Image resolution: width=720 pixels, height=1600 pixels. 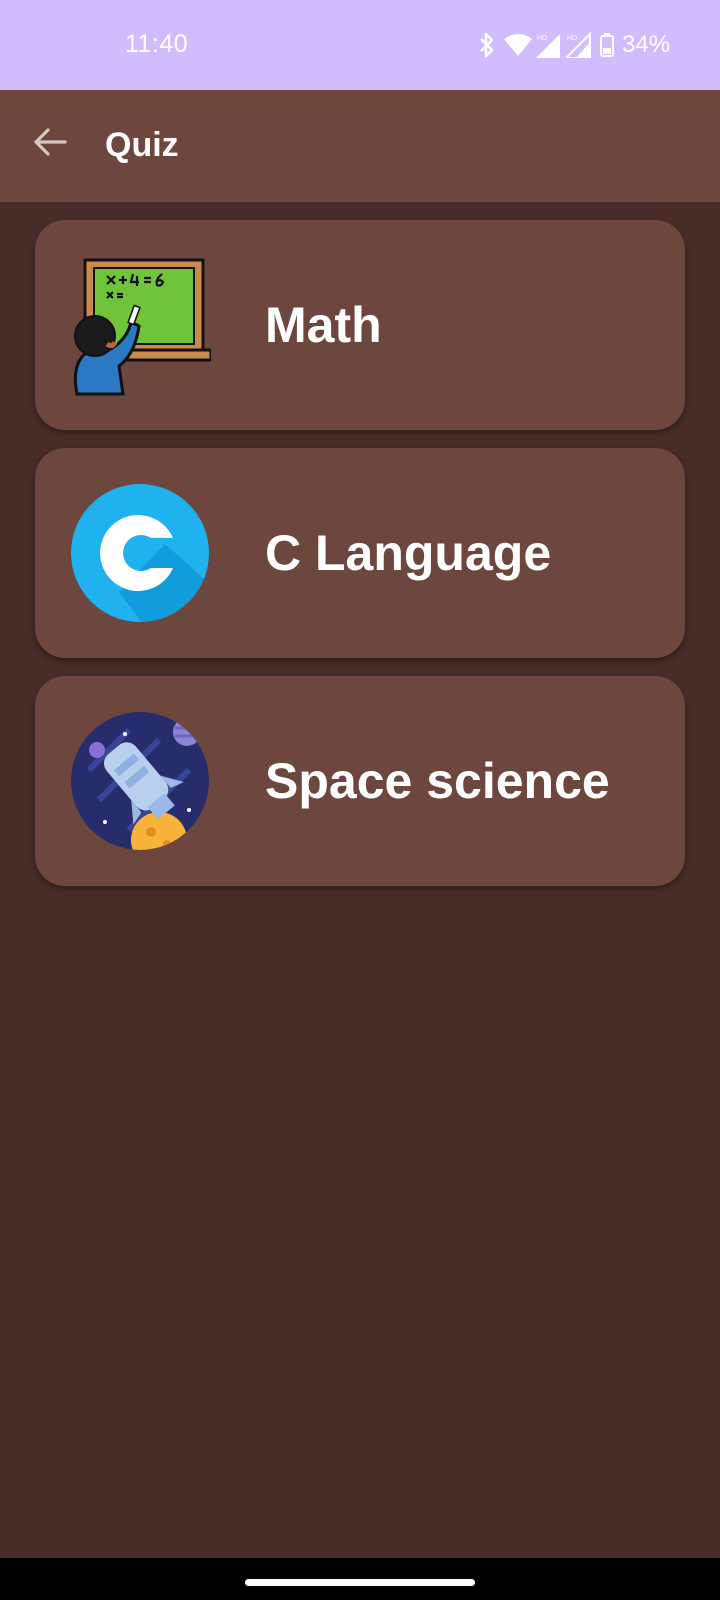 I want to click on status-icons: HD HD 34%, so click(x=574, y=45).